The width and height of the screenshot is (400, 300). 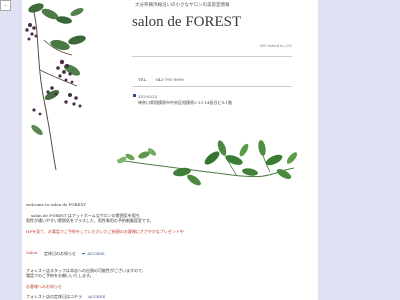 What do you see at coordinates (32, 252) in the screenshot?
I see `news-label: Salon` at bounding box center [32, 252].